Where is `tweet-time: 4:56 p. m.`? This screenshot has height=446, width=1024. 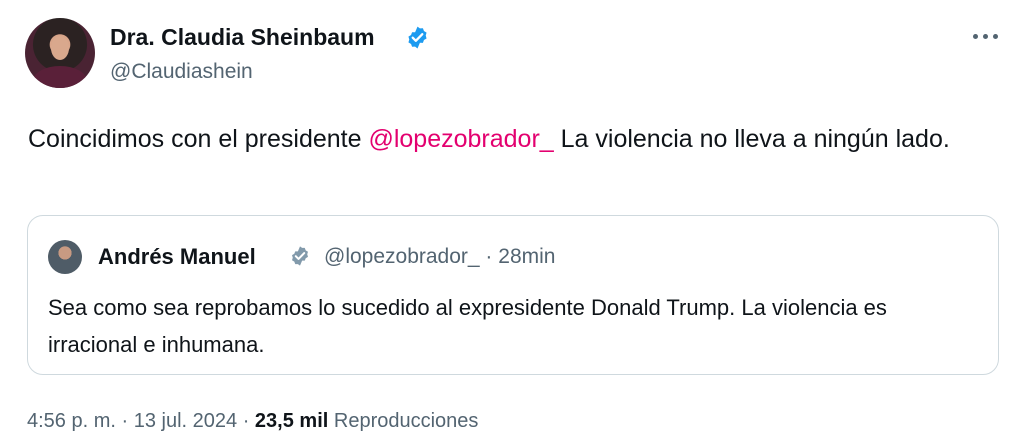
tweet-time: 4:56 p. m. is located at coordinates (71, 421).